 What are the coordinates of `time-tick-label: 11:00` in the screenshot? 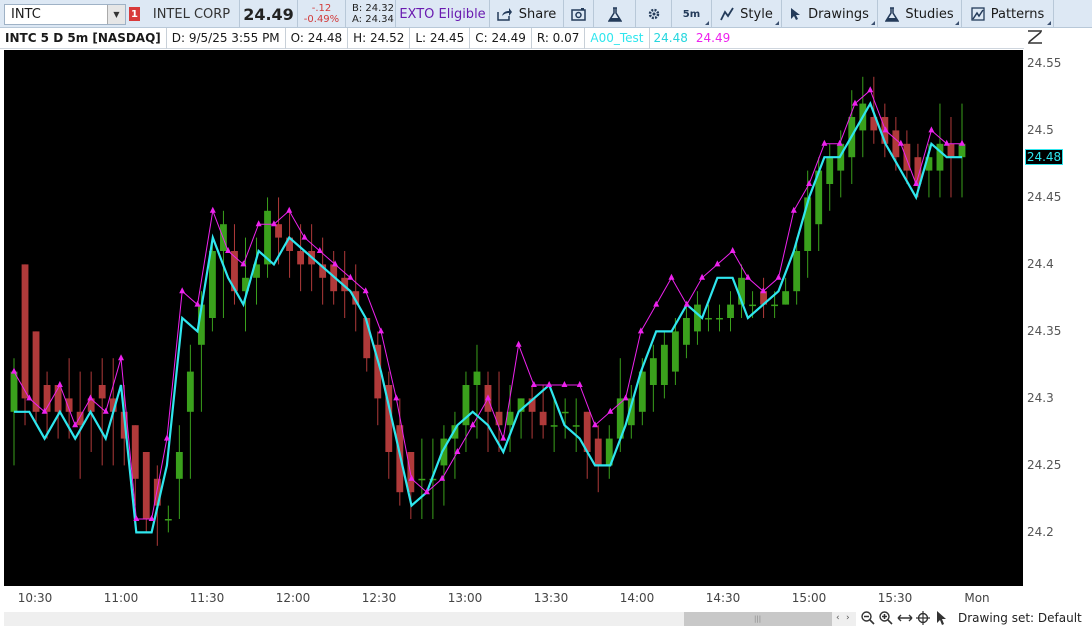 It's located at (121, 598).